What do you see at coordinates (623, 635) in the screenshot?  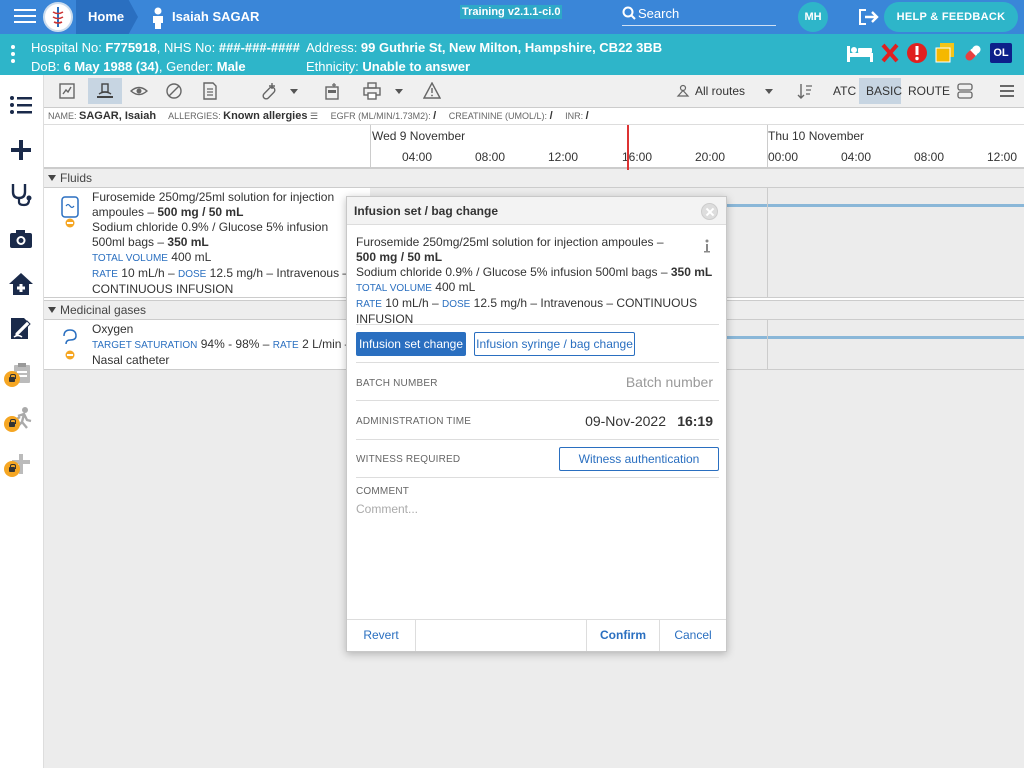 I see `confirm-button: Confirm` at bounding box center [623, 635].